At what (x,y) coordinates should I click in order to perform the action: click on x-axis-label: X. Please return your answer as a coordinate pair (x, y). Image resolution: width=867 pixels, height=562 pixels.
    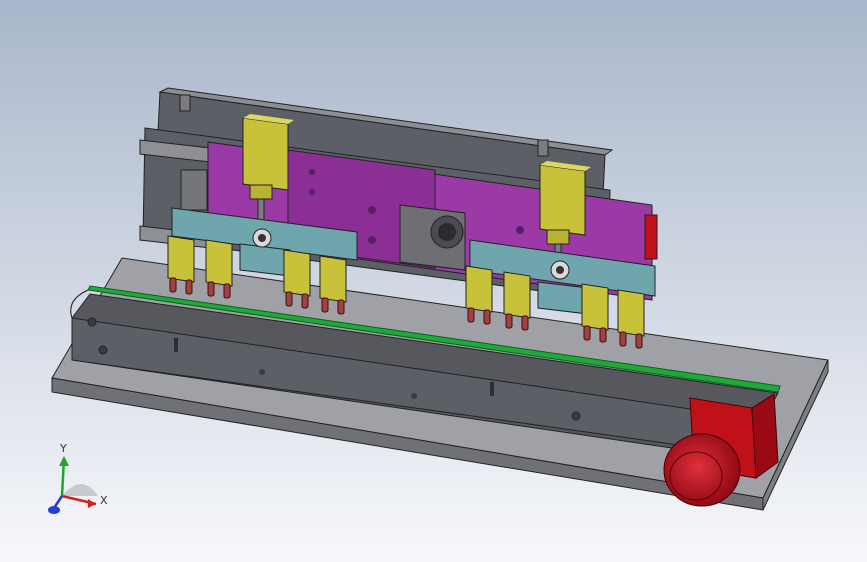
    Looking at the image, I should click on (104, 500).